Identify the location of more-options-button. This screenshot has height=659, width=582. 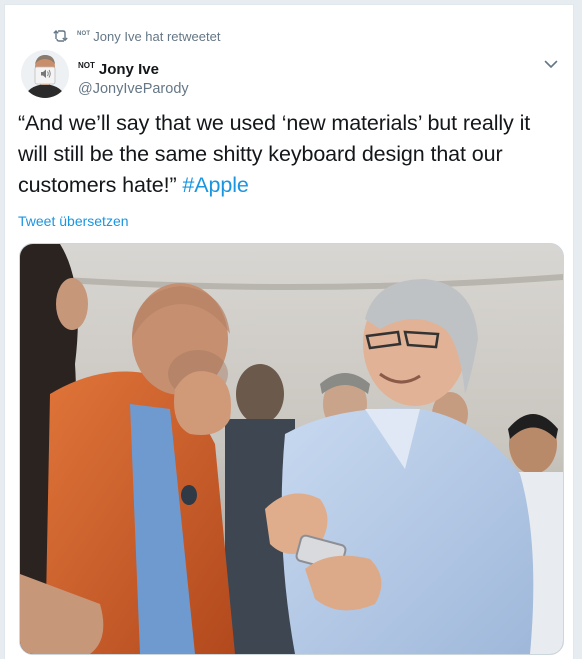
(551, 65).